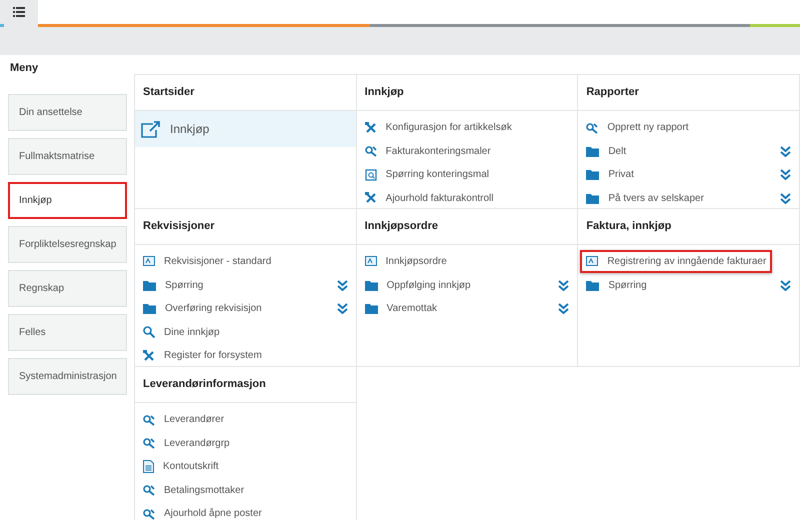 The width and height of the screenshot is (800, 520). Describe the element at coordinates (612, 92) in the screenshot. I see `section-title: Rapporter` at that location.